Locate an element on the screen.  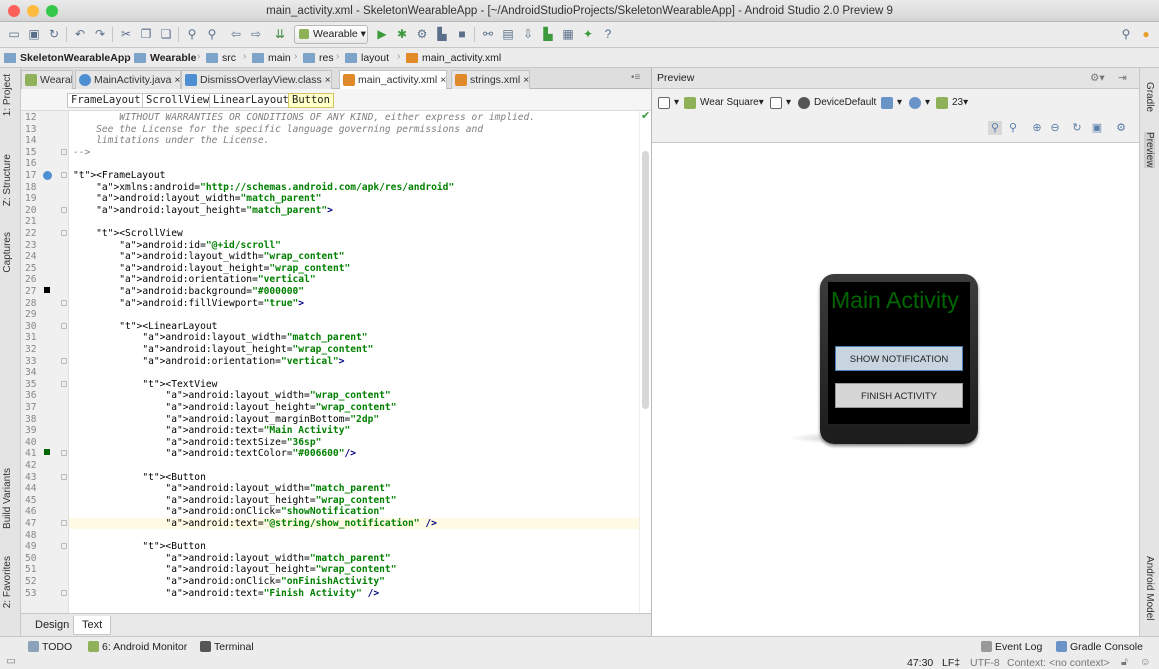
stop-icon: ■ is located at coordinates (462, 34).